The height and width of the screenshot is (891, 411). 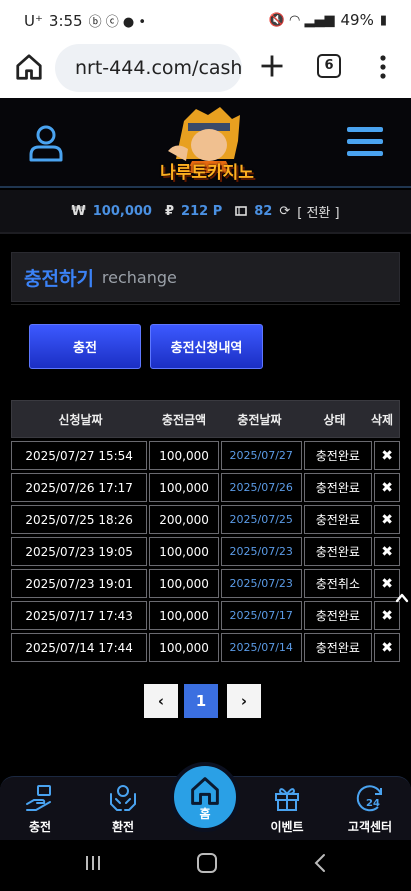 What do you see at coordinates (79, 615) in the screenshot?
I see `request-date-cell: 2025/07/17 17:43` at bounding box center [79, 615].